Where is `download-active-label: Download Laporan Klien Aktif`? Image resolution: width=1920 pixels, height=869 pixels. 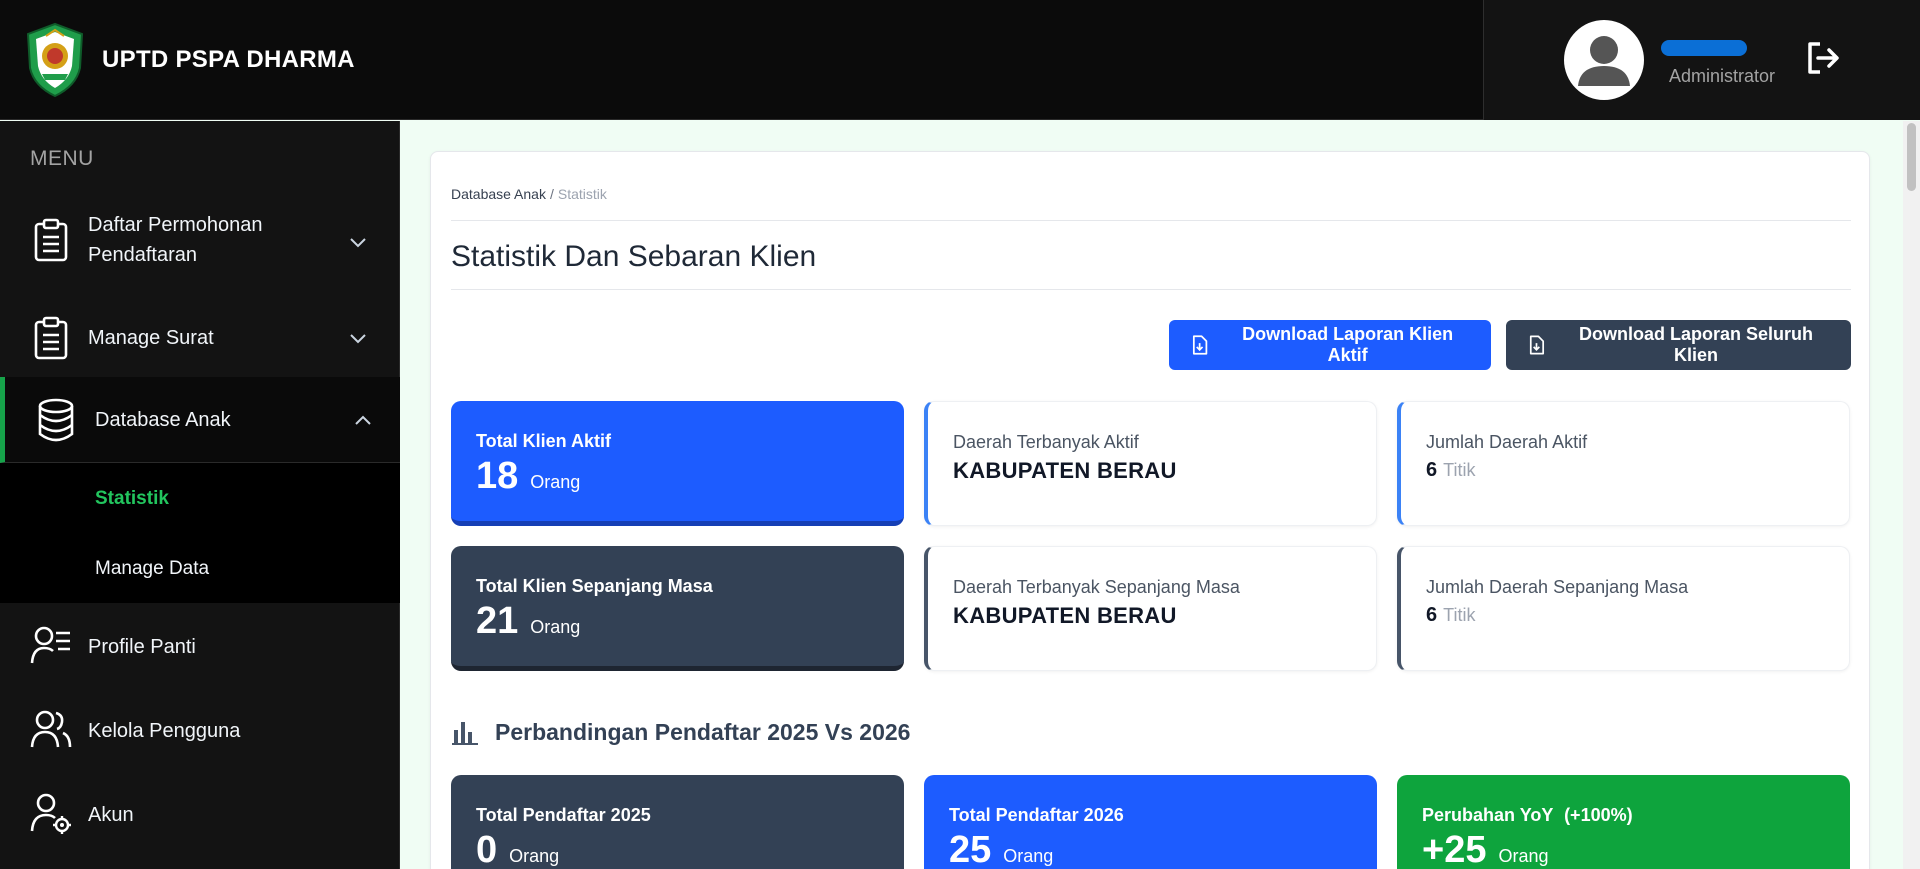
download-active-label: Download Laporan Klien Aktif is located at coordinates (1348, 344).